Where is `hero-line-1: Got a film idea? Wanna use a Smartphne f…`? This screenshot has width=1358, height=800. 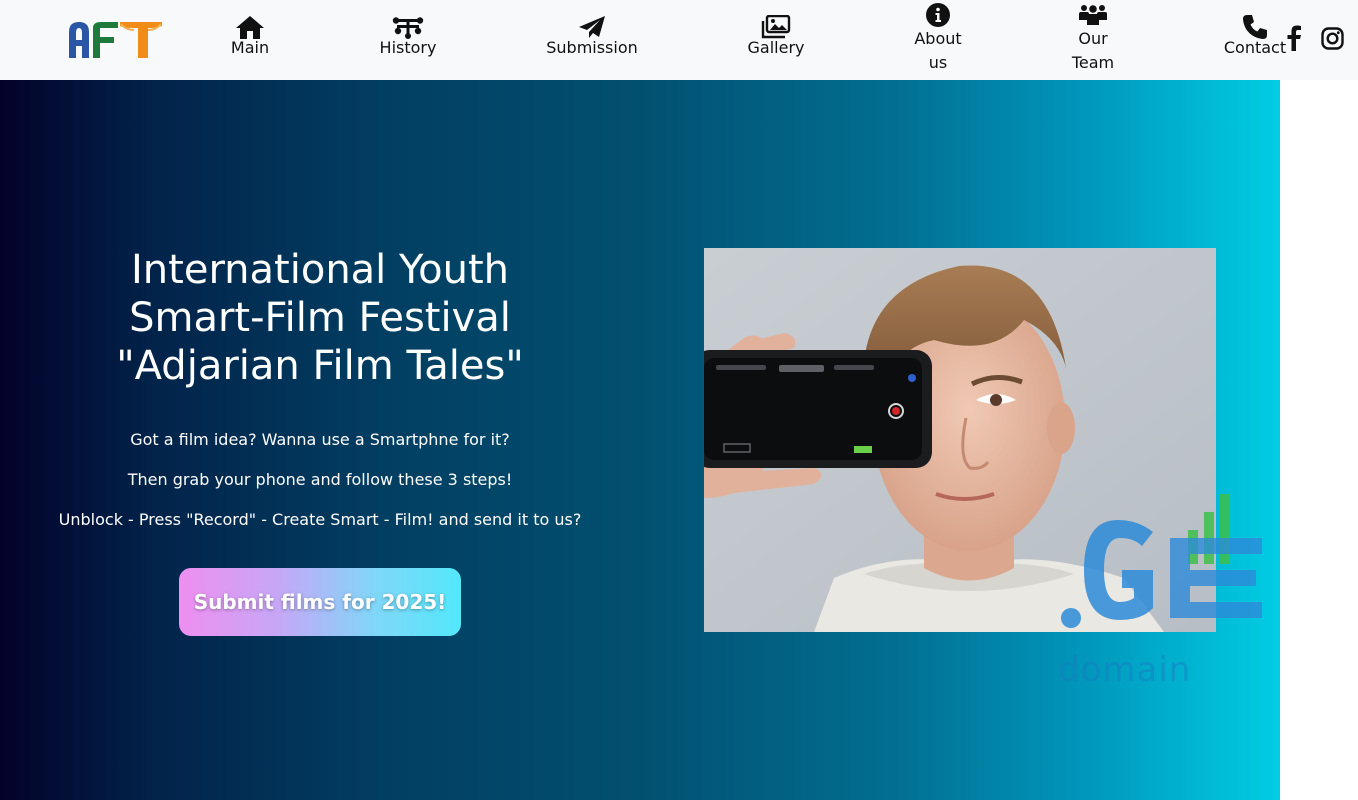
hero-line-1: Got a film idea? Wanna use a Smartphne f… is located at coordinates (320, 439).